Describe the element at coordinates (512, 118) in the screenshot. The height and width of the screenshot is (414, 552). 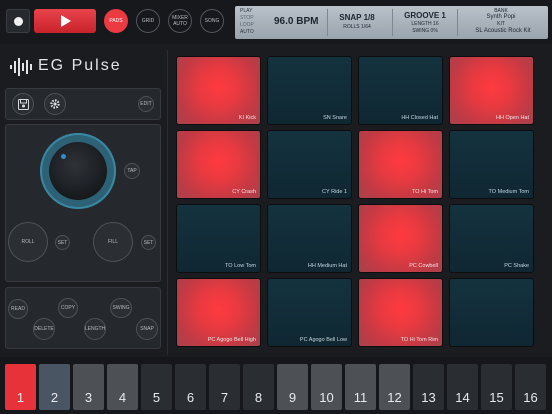
I see `pad-label: HH Open Hat` at that location.